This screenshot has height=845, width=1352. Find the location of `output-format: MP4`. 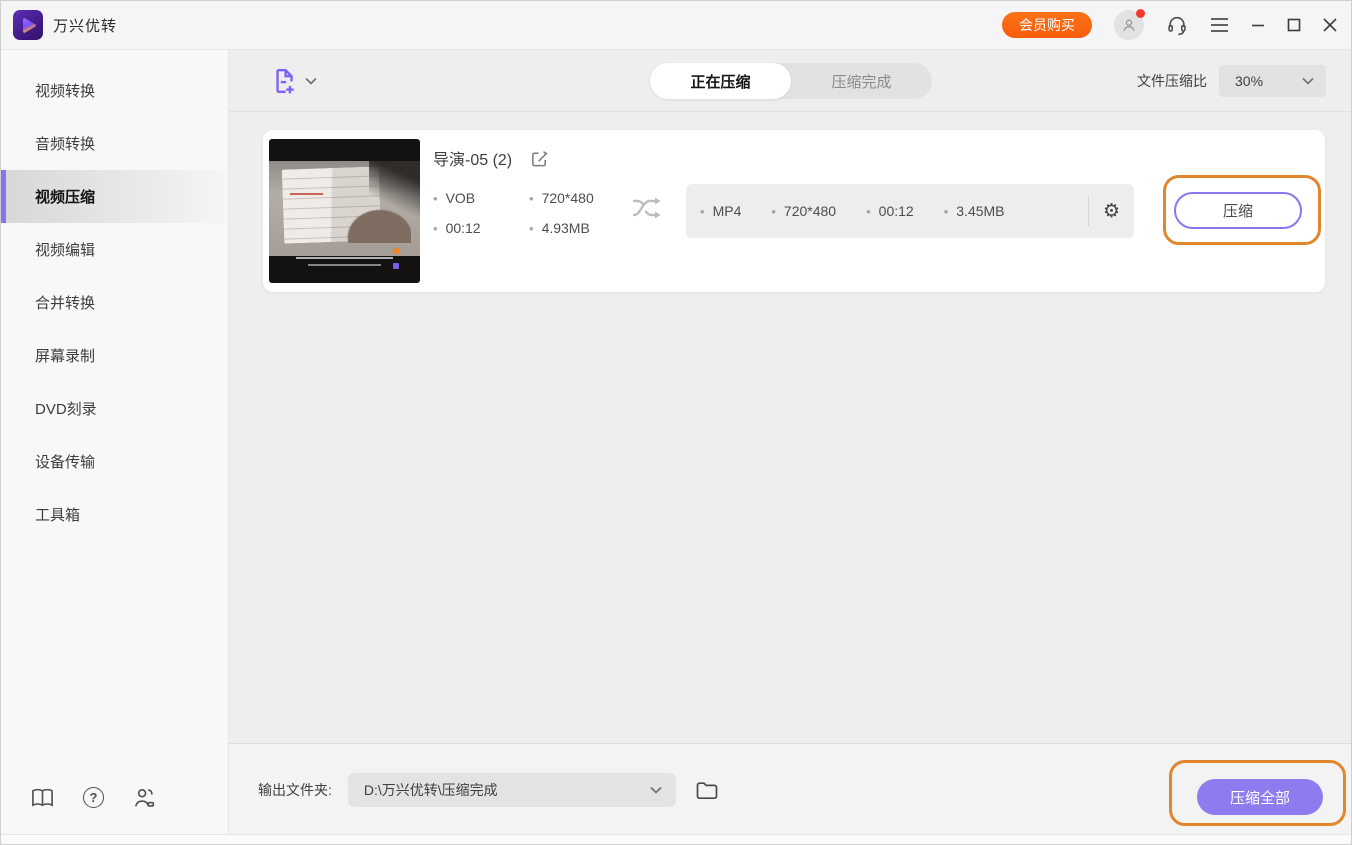

output-format: MP4 is located at coordinates (727, 211).